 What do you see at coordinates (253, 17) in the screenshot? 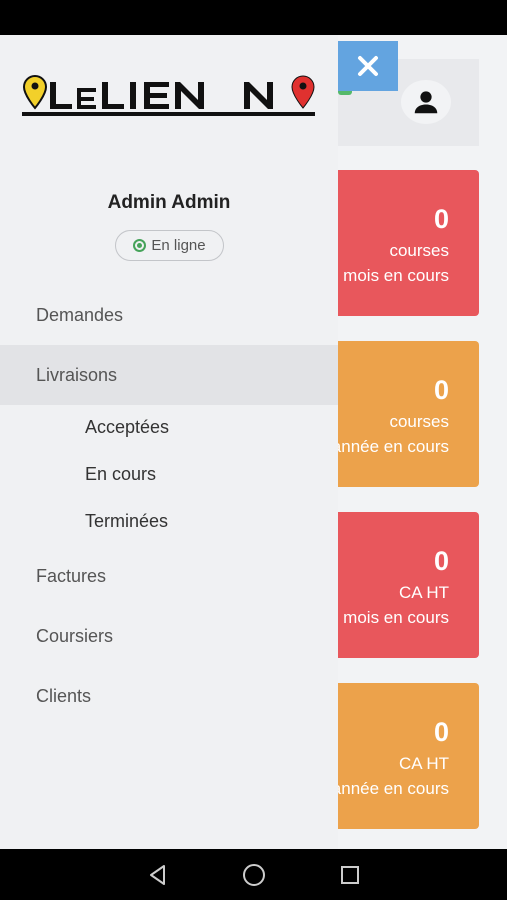
I see `status-bar` at bounding box center [253, 17].